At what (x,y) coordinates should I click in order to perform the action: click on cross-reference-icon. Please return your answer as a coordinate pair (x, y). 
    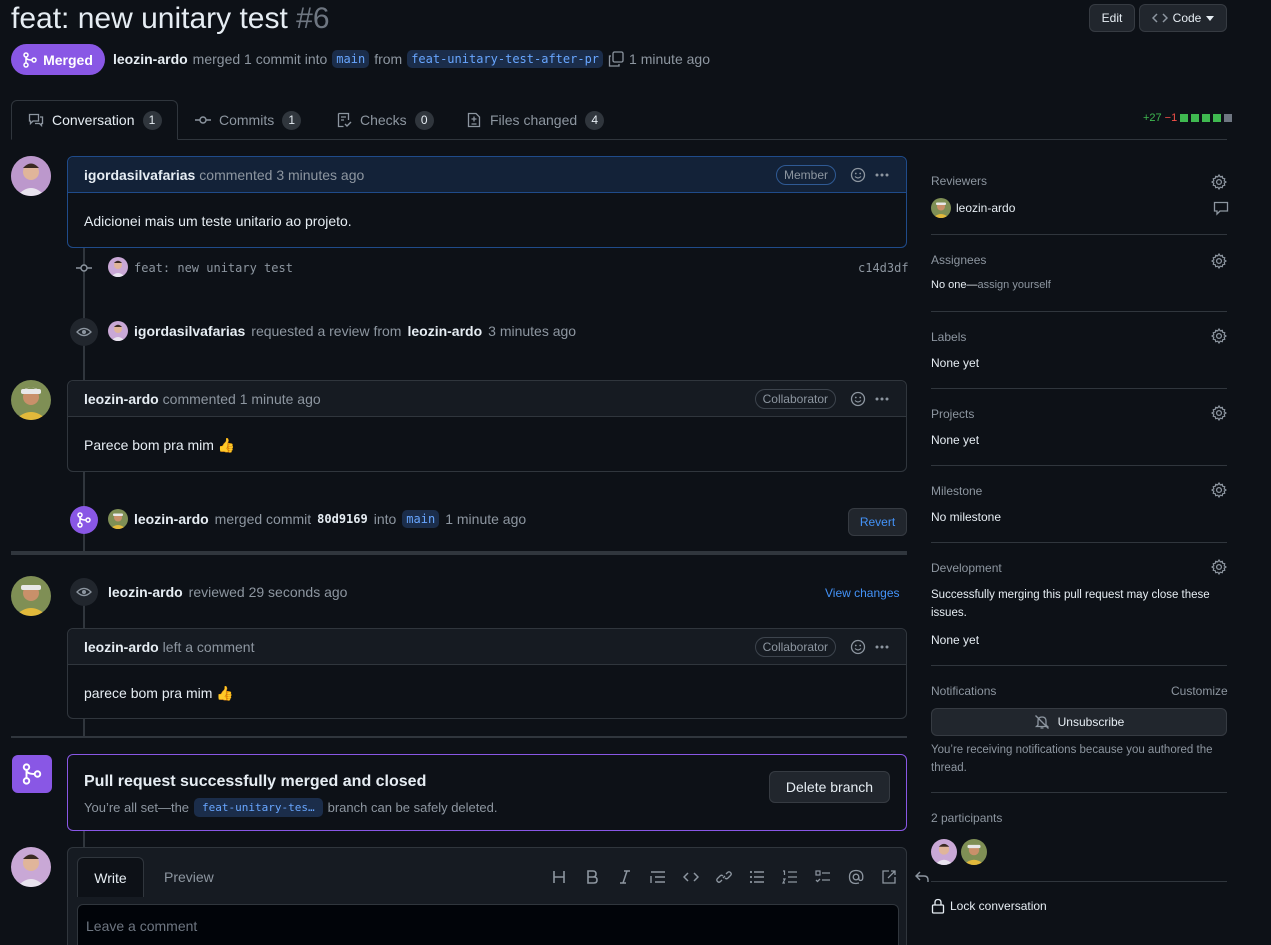
    Looking at the image, I should click on (889, 877).